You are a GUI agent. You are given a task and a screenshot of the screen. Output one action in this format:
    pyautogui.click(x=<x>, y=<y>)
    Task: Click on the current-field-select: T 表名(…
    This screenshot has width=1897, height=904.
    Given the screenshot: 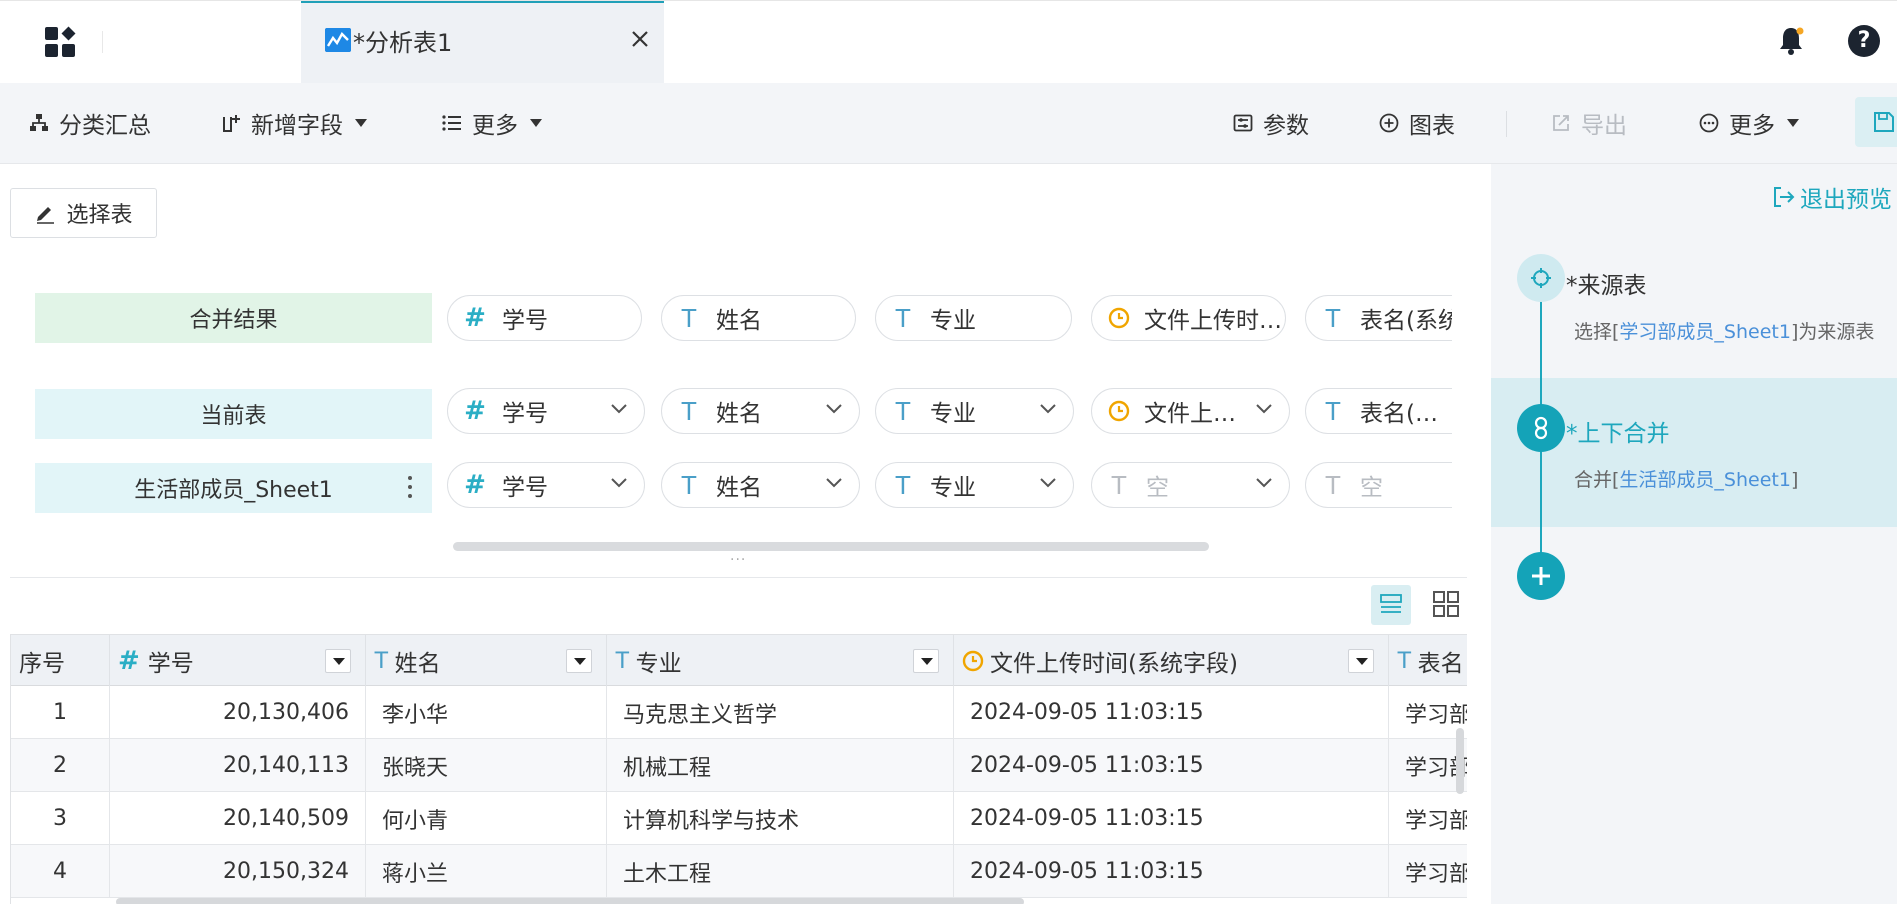 What is the action you would take?
    pyautogui.click(x=1386, y=411)
    